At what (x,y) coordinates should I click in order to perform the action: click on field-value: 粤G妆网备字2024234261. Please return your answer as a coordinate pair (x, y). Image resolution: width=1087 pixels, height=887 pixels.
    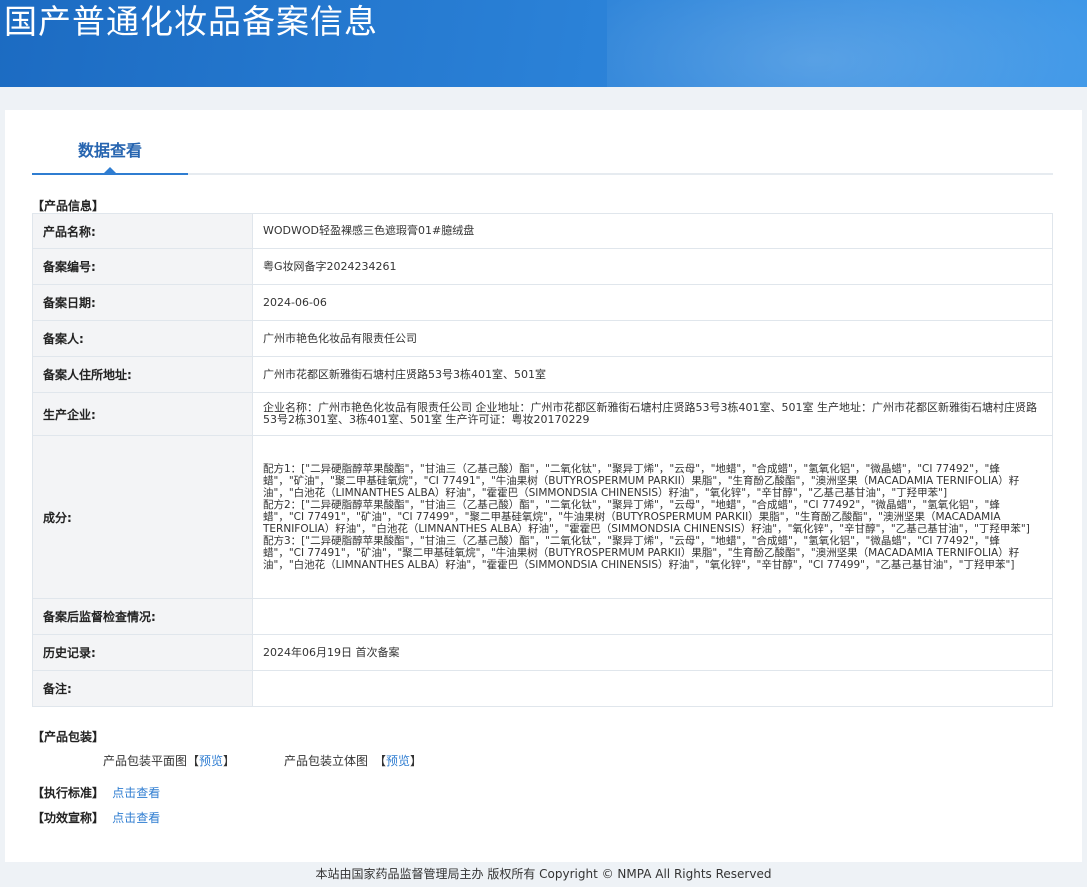
    Looking at the image, I should click on (652, 266).